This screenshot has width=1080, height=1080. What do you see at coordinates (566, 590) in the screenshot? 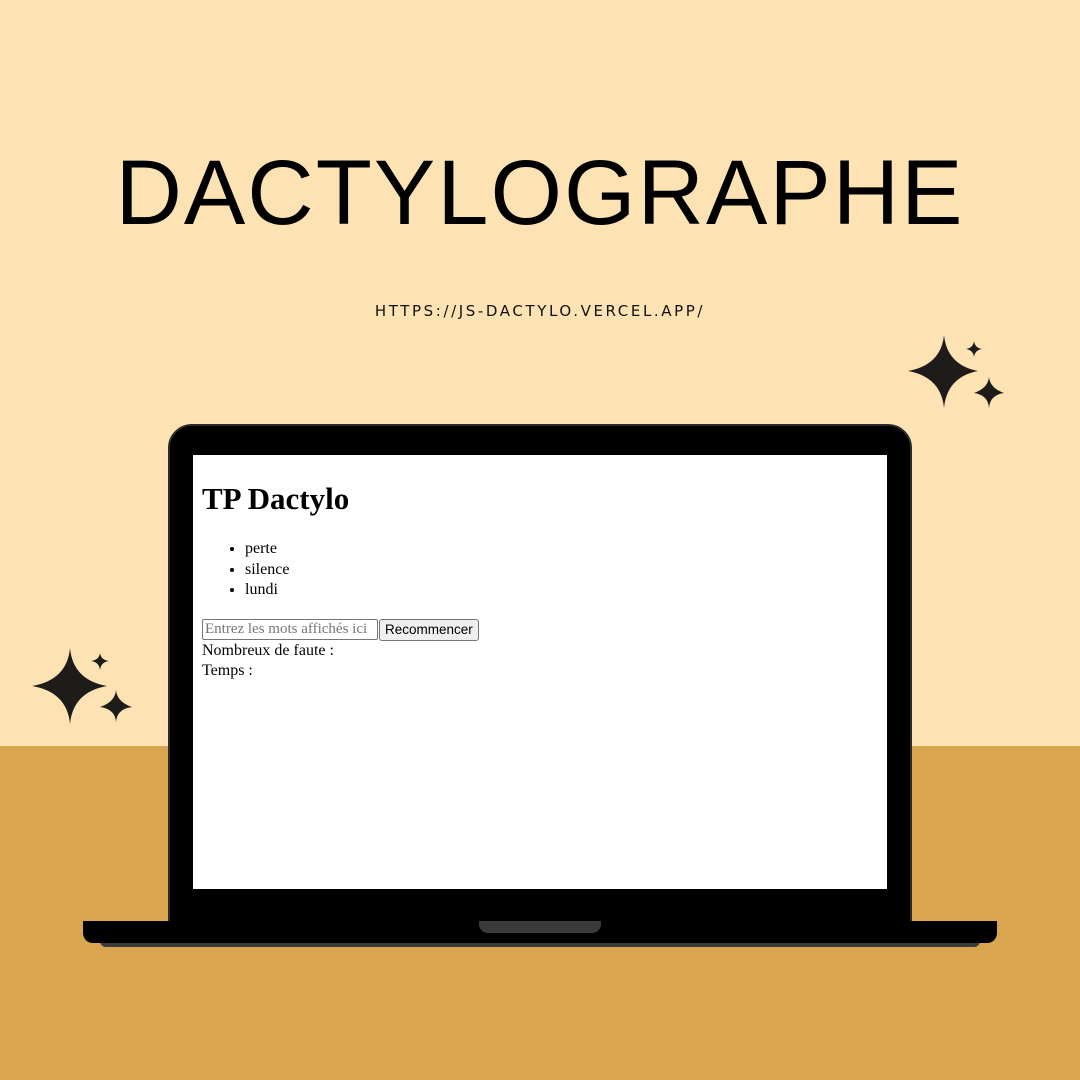
I see `word-item: lundi` at bounding box center [566, 590].